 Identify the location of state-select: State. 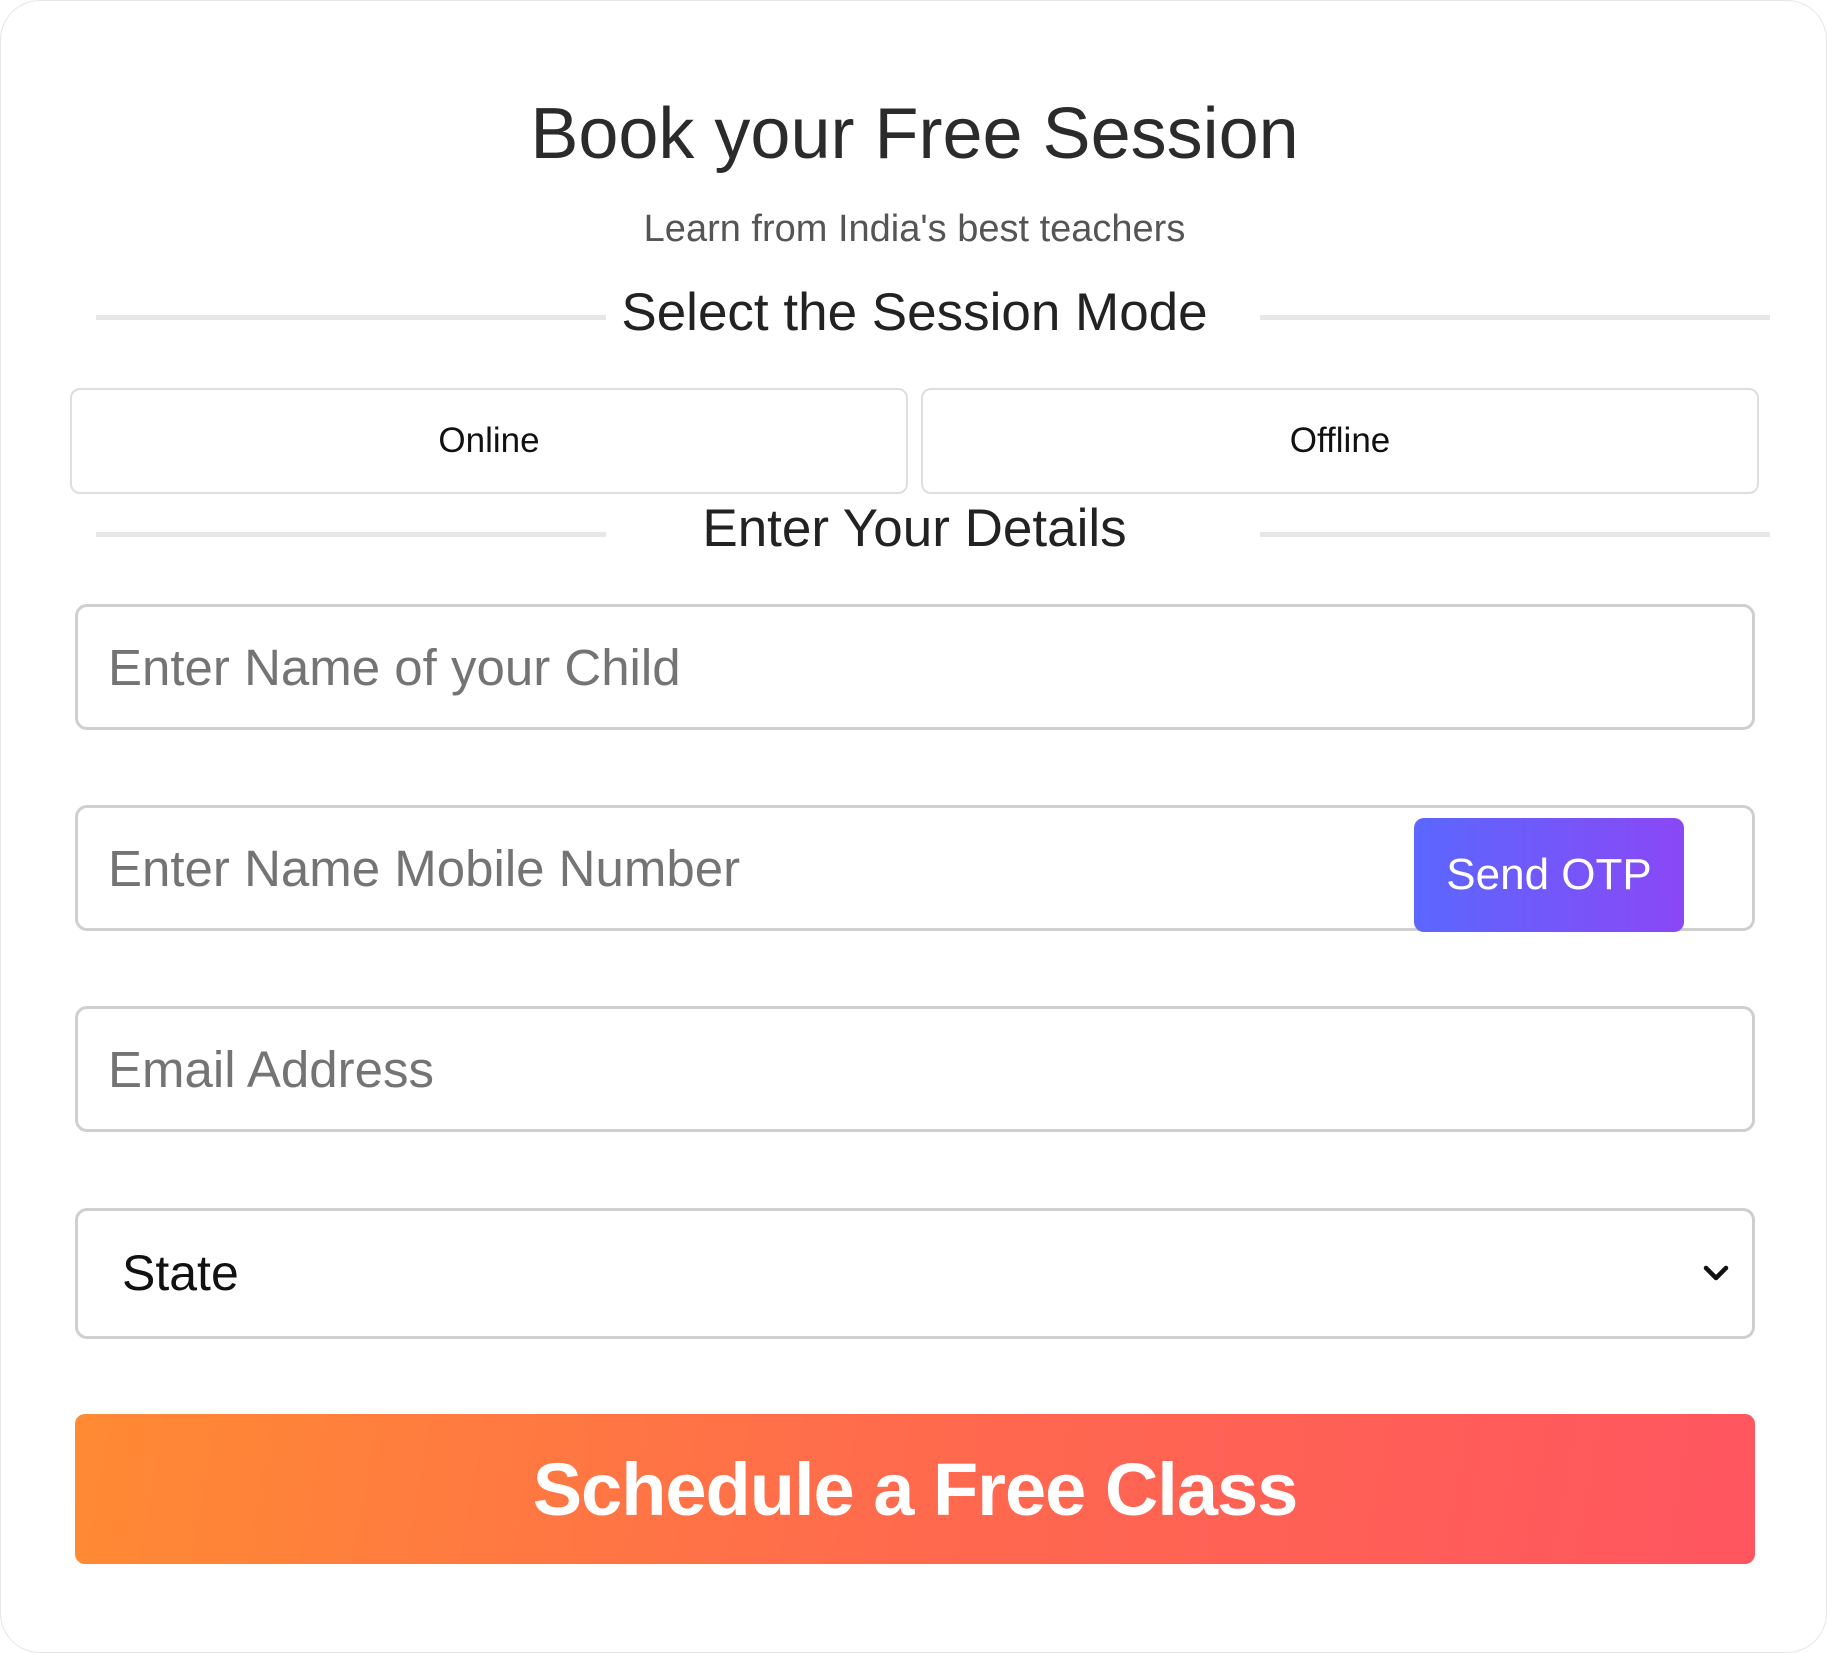
(915, 1273).